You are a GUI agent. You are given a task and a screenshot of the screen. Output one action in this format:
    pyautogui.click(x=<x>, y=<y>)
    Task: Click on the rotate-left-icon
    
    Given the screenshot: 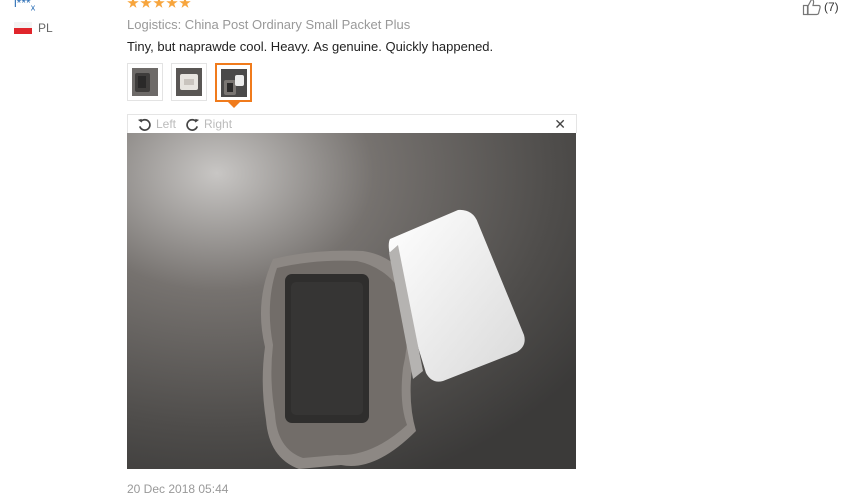 What is the action you would take?
    pyautogui.click(x=144, y=124)
    